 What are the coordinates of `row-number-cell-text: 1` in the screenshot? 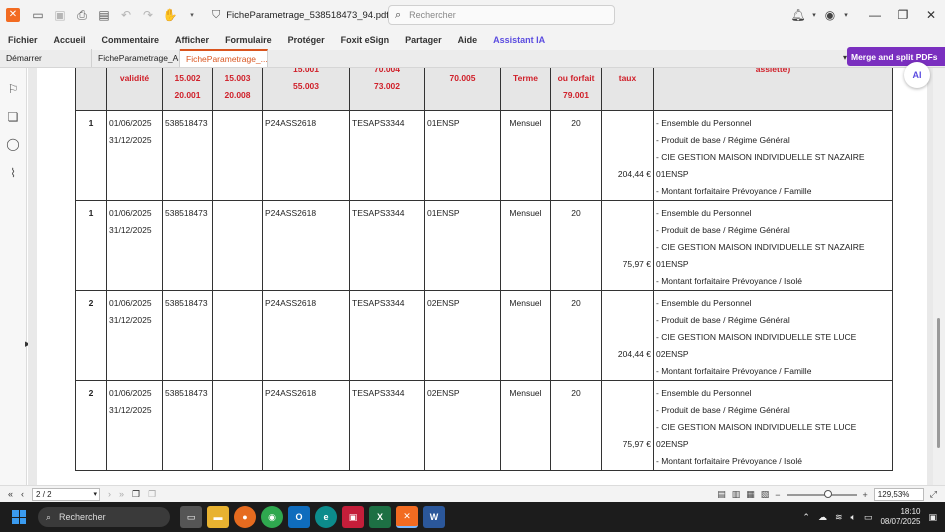 It's located at (91, 213).